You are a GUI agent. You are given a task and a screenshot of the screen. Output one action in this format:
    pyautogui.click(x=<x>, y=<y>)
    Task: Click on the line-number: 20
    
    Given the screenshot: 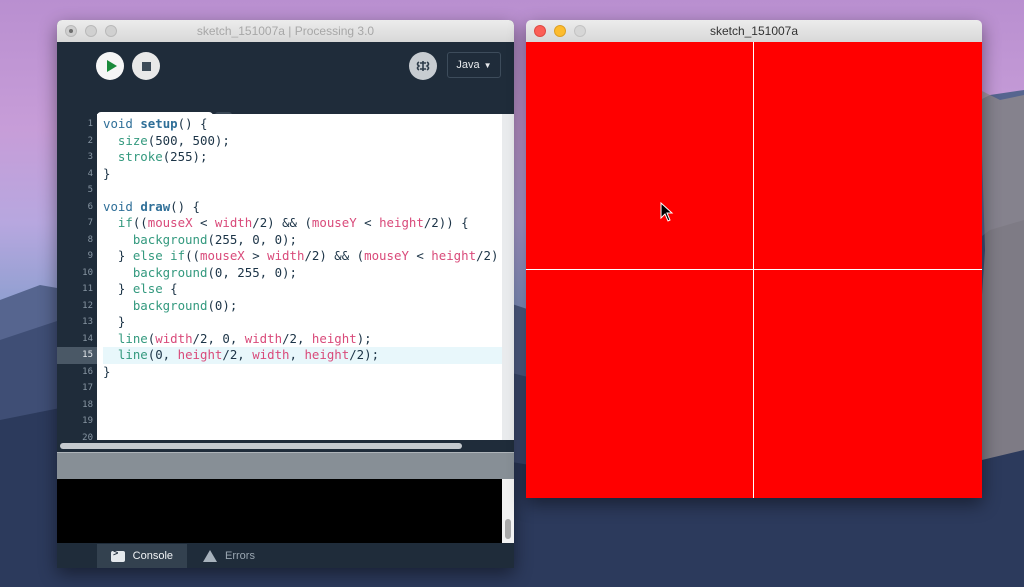 What is the action you would take?
    pyautogui.click(x=87, y=436)
    